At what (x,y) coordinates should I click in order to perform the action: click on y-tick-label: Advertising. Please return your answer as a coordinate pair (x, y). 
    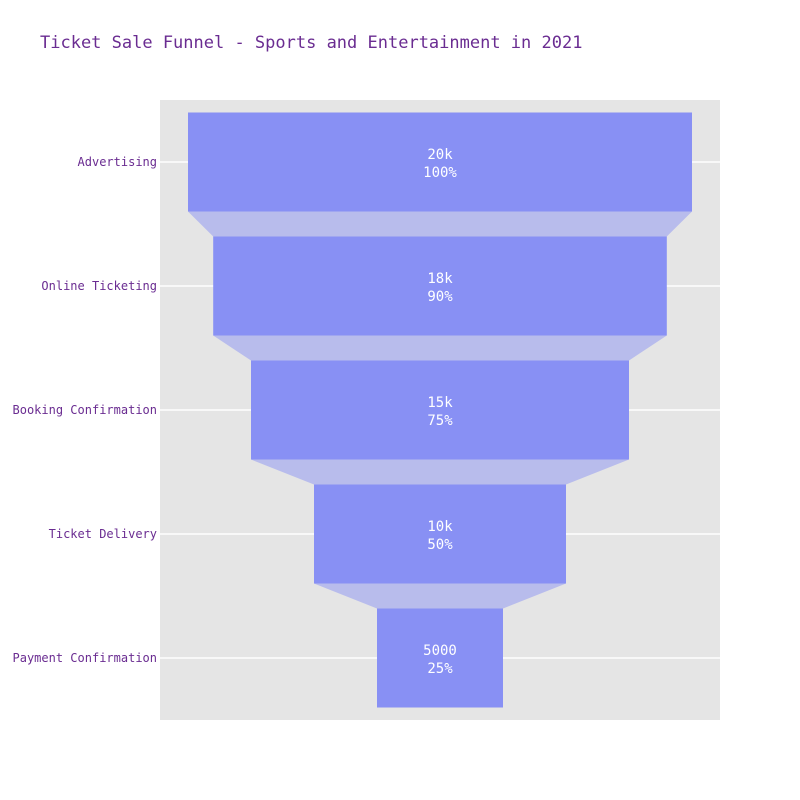
    Looking at the image, I should click on (117, 162).